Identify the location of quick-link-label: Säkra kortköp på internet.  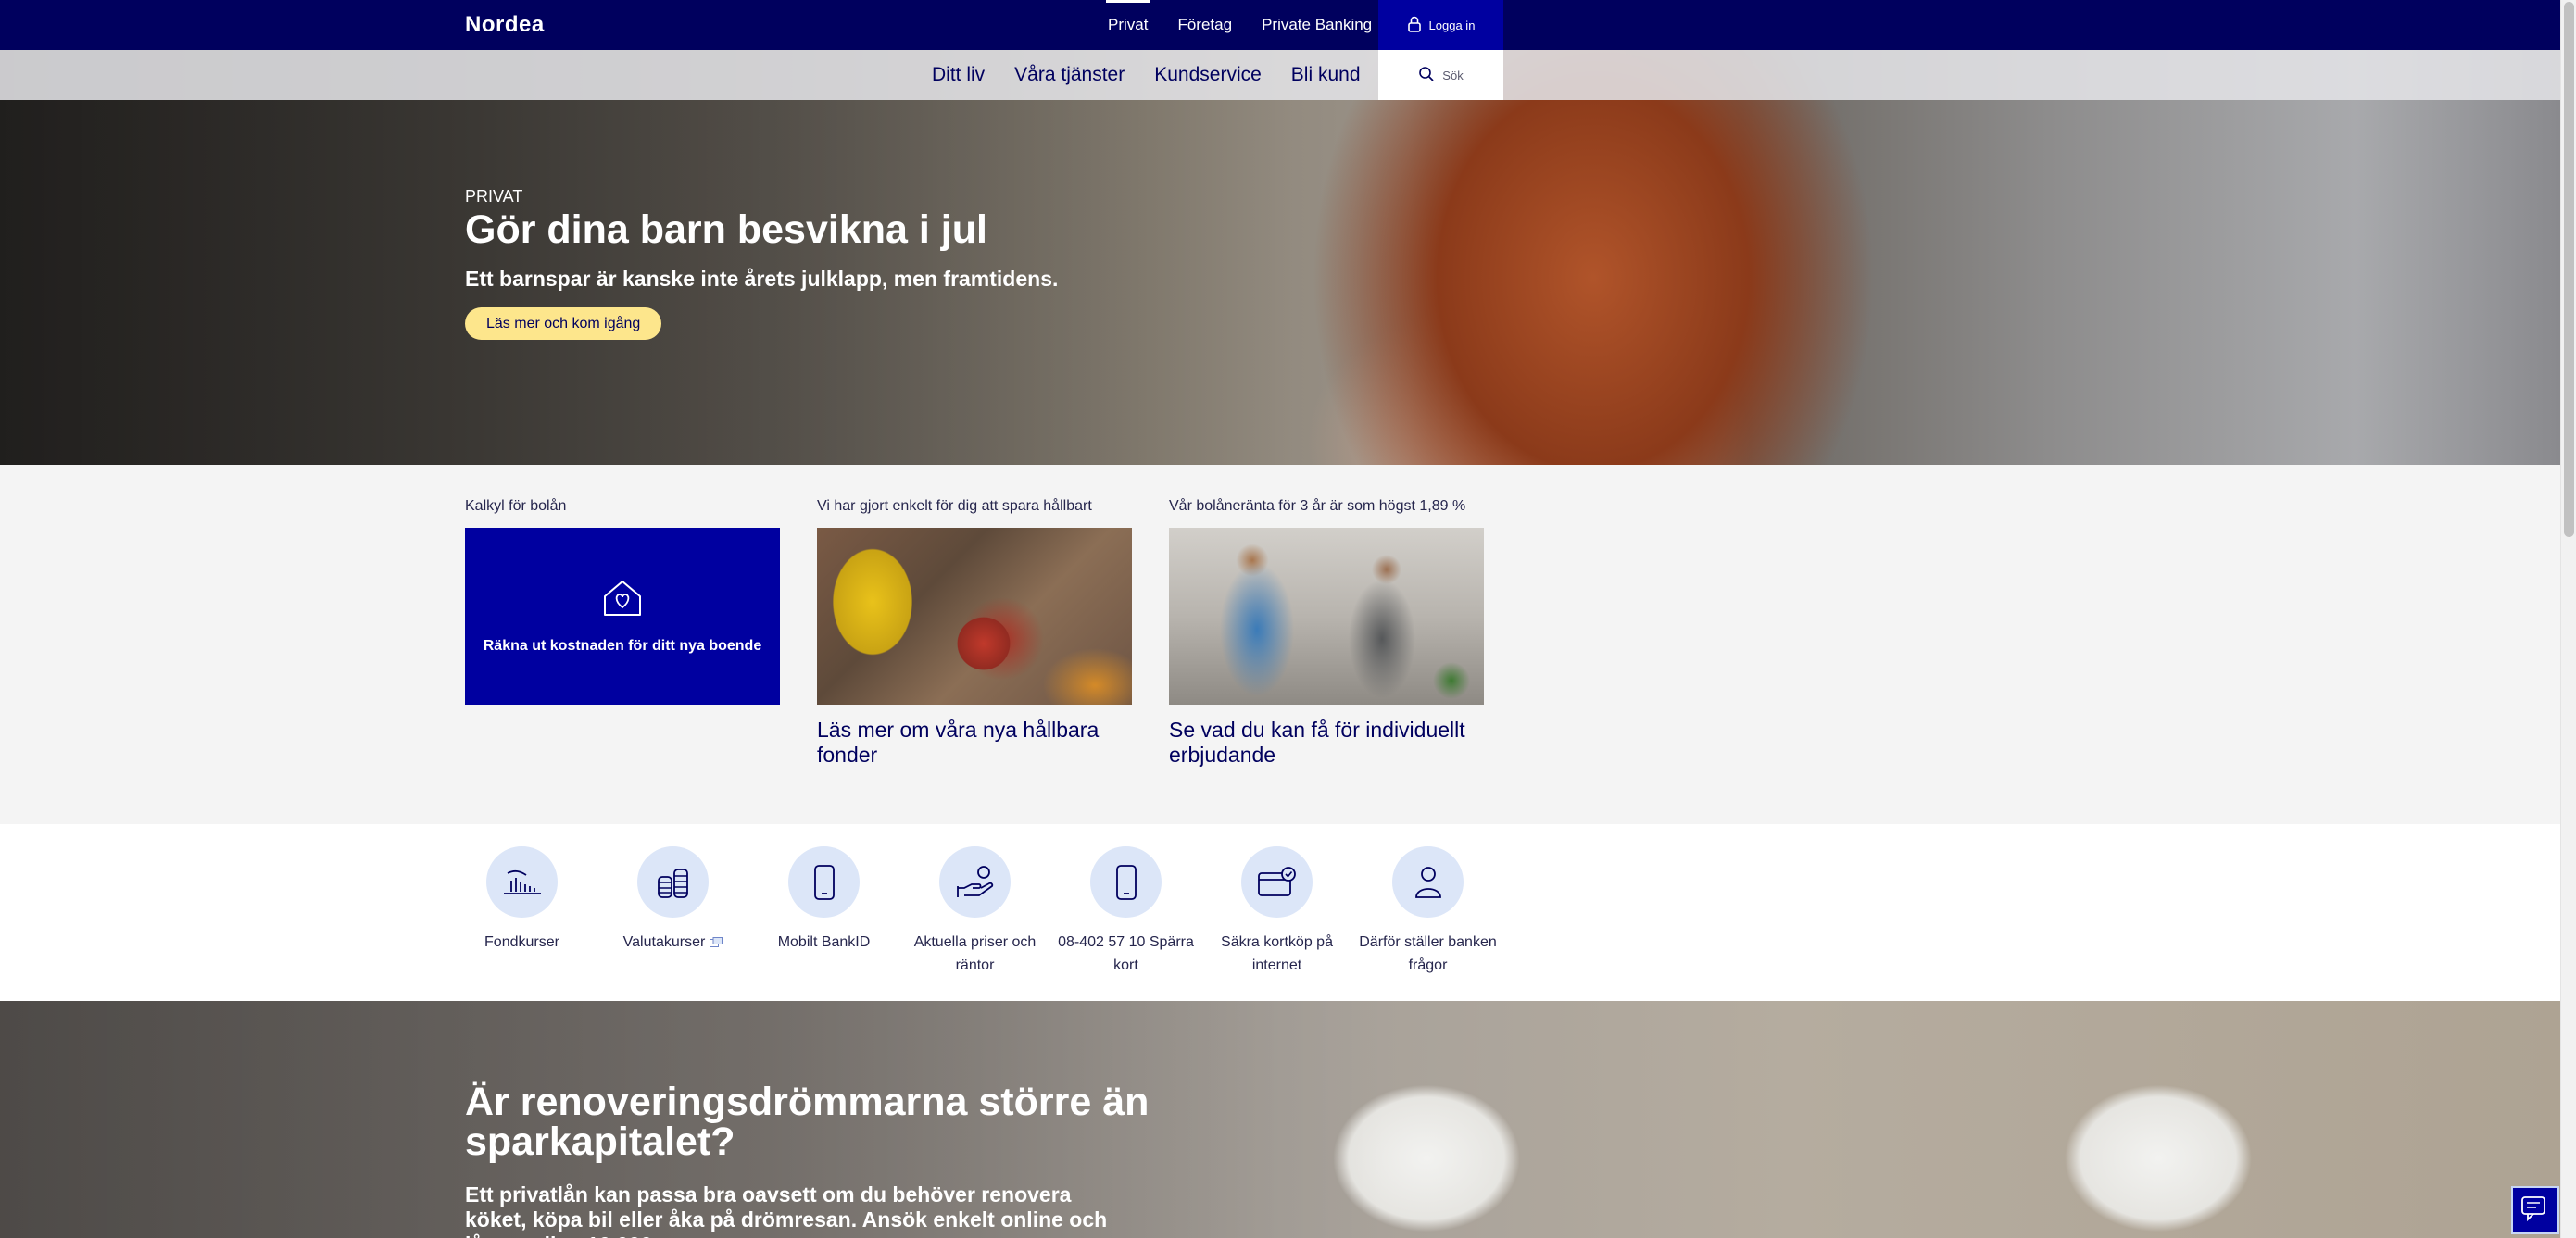
(1277, 953).